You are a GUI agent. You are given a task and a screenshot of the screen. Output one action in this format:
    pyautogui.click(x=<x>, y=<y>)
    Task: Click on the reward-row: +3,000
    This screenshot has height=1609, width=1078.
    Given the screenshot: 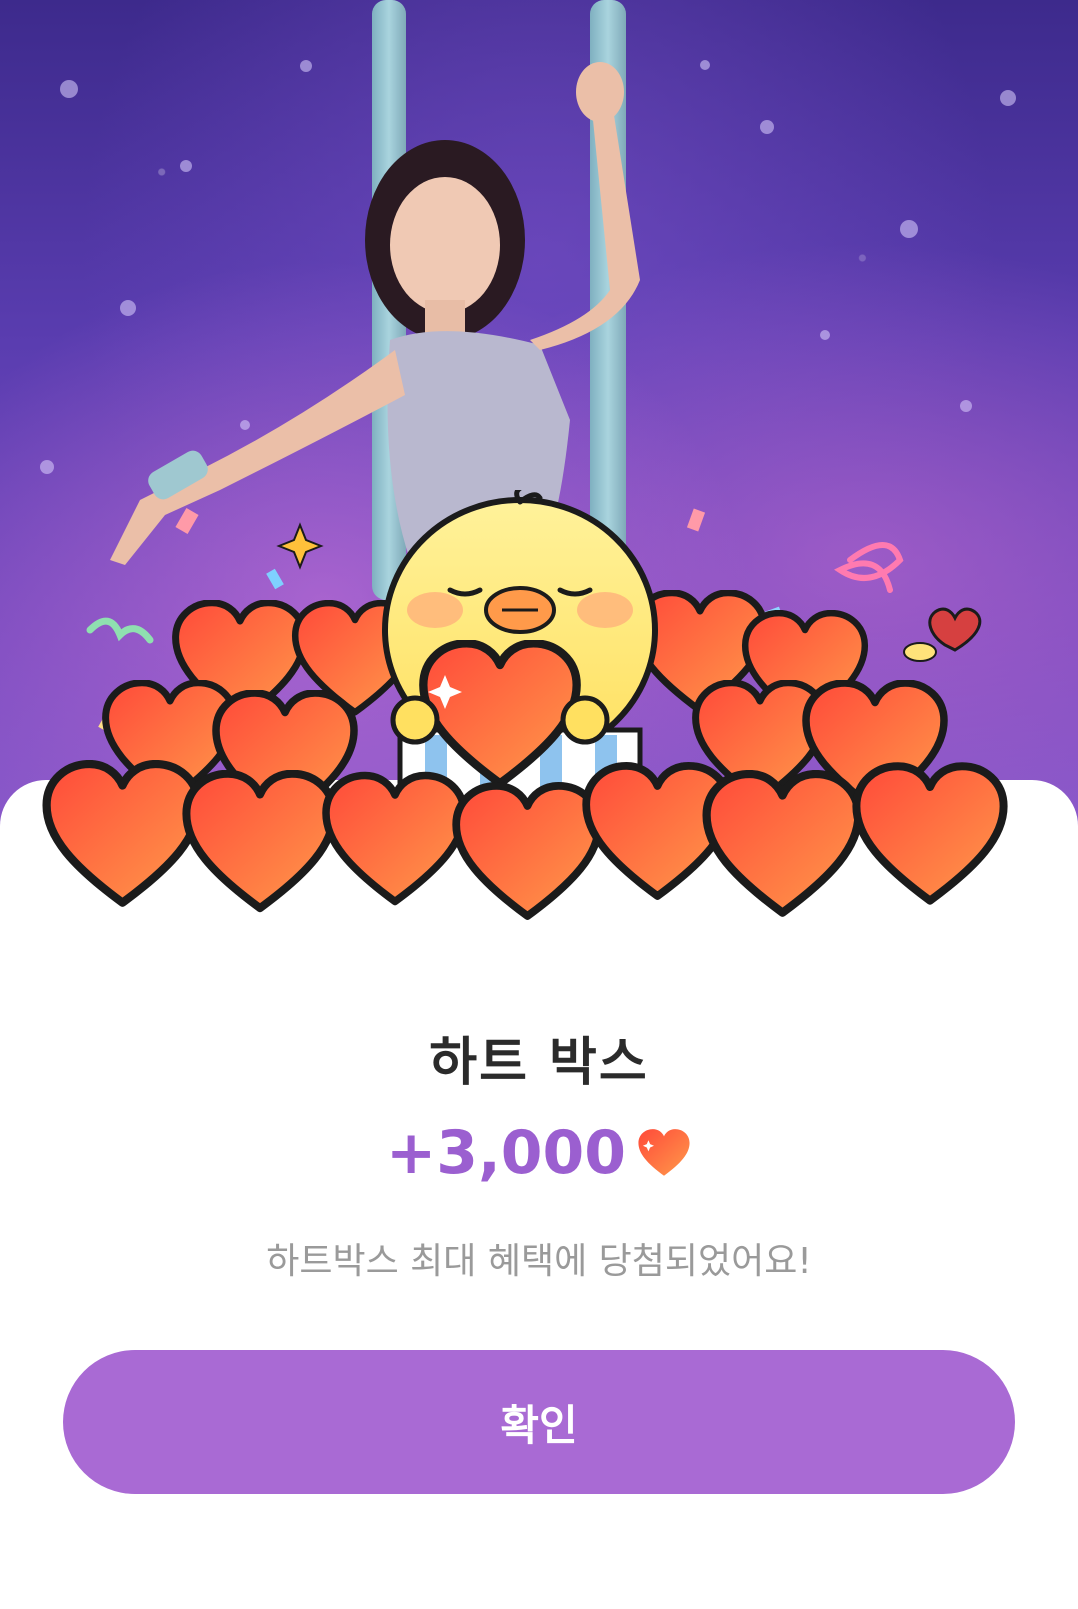 What is the action you would take?
    pyautogui.click(x=539, y=1153)
    